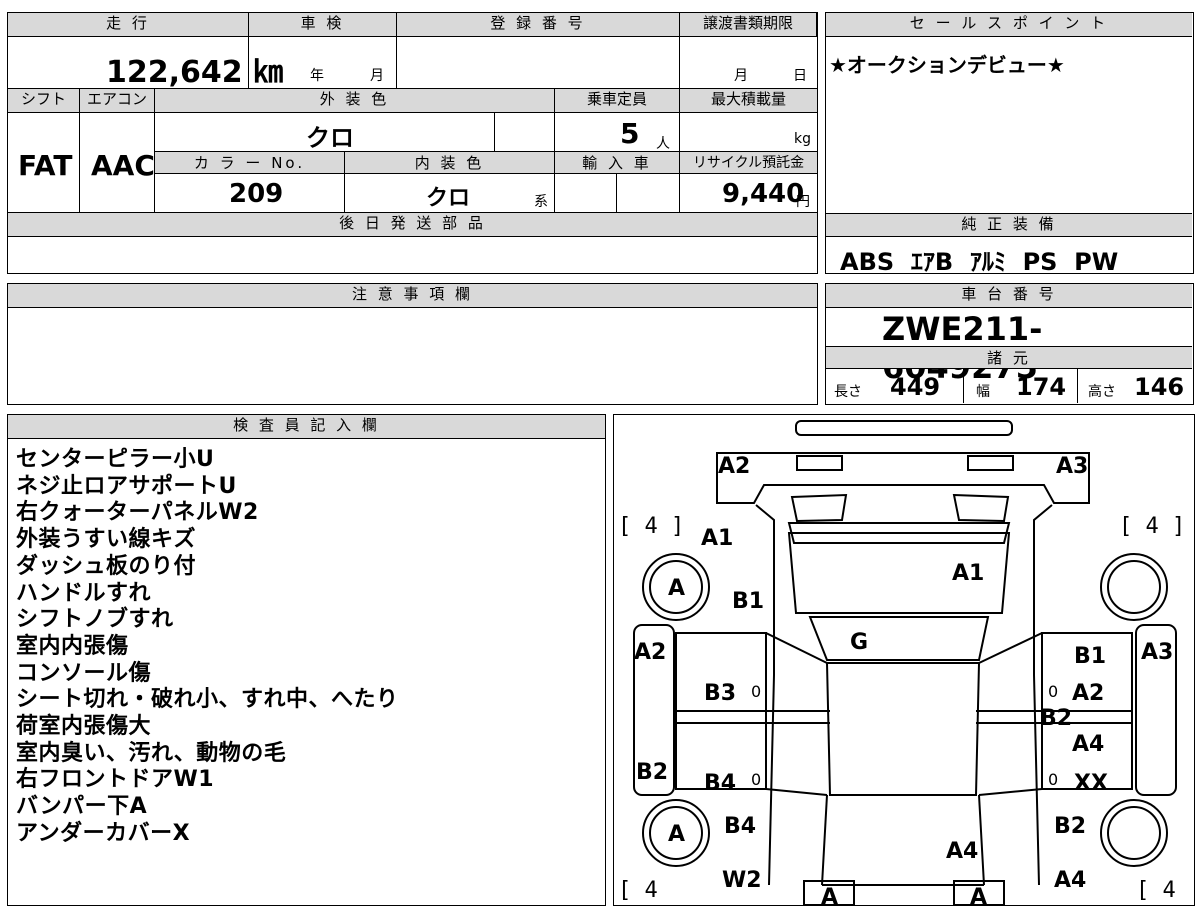  I want to click on mileage-header: 走 行, so click(128, 25).